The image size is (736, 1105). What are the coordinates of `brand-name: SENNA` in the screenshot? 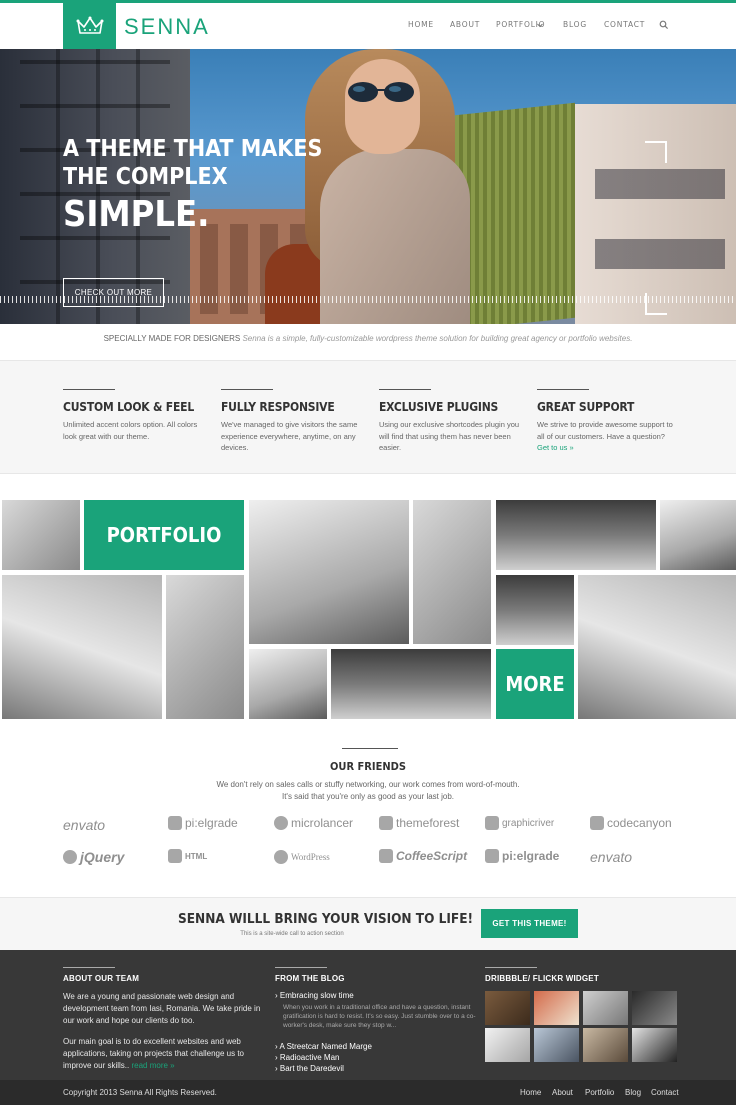 It's located at (167, 27).